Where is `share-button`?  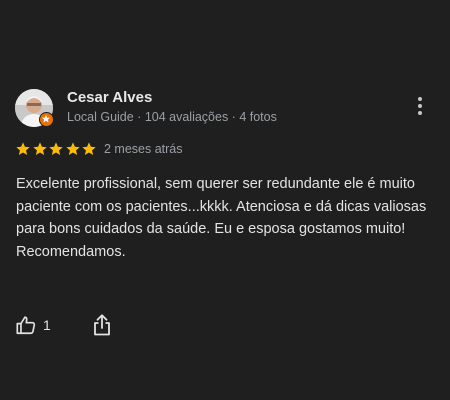
share-button is located at coordinates (102, 325).